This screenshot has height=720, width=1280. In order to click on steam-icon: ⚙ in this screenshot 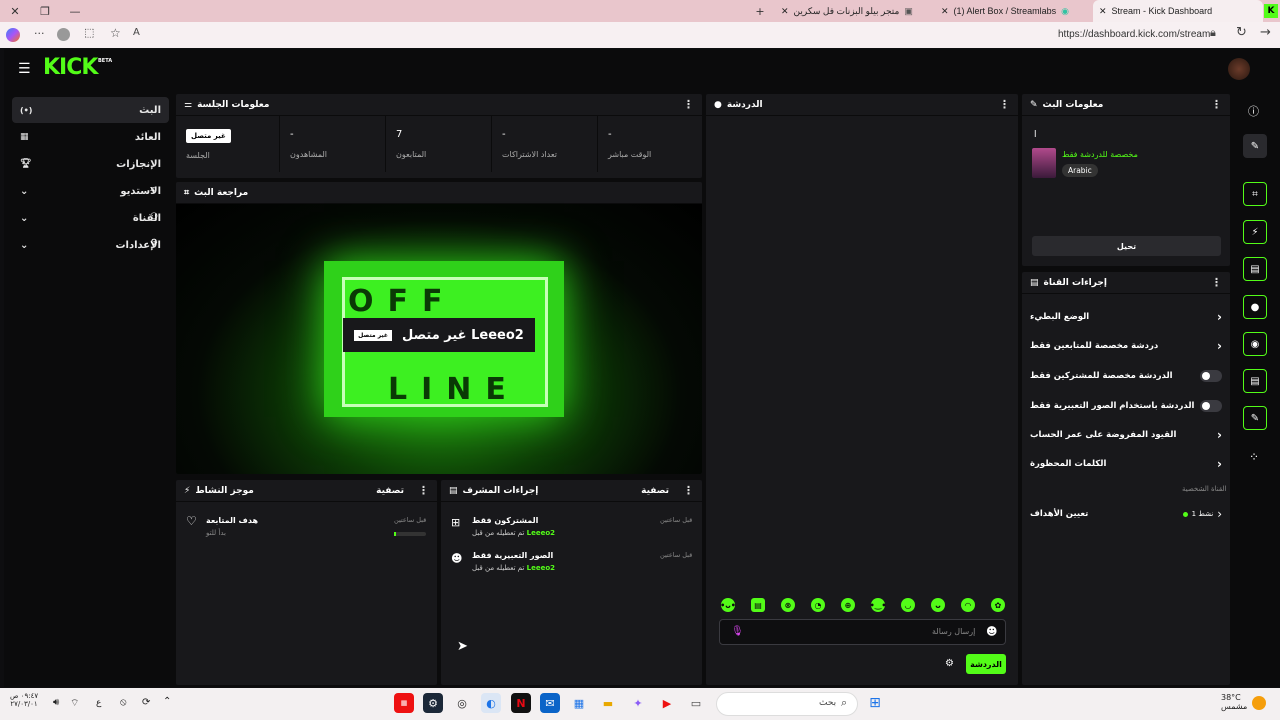, I will do `click(433, 703)`.